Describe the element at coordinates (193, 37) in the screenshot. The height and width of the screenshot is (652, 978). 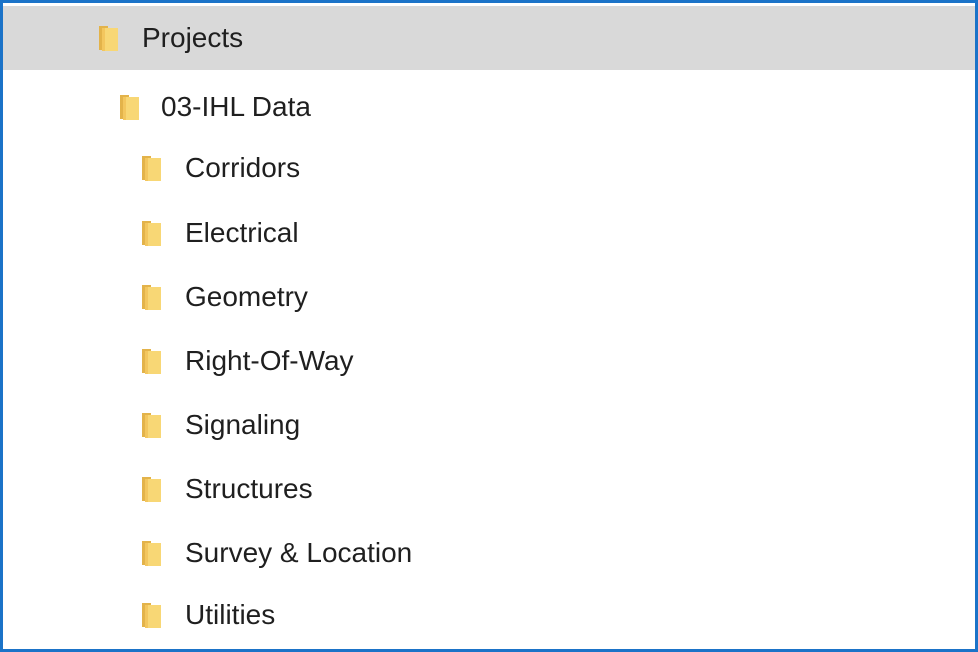
I see `tree-item-label: Projects` at that location.